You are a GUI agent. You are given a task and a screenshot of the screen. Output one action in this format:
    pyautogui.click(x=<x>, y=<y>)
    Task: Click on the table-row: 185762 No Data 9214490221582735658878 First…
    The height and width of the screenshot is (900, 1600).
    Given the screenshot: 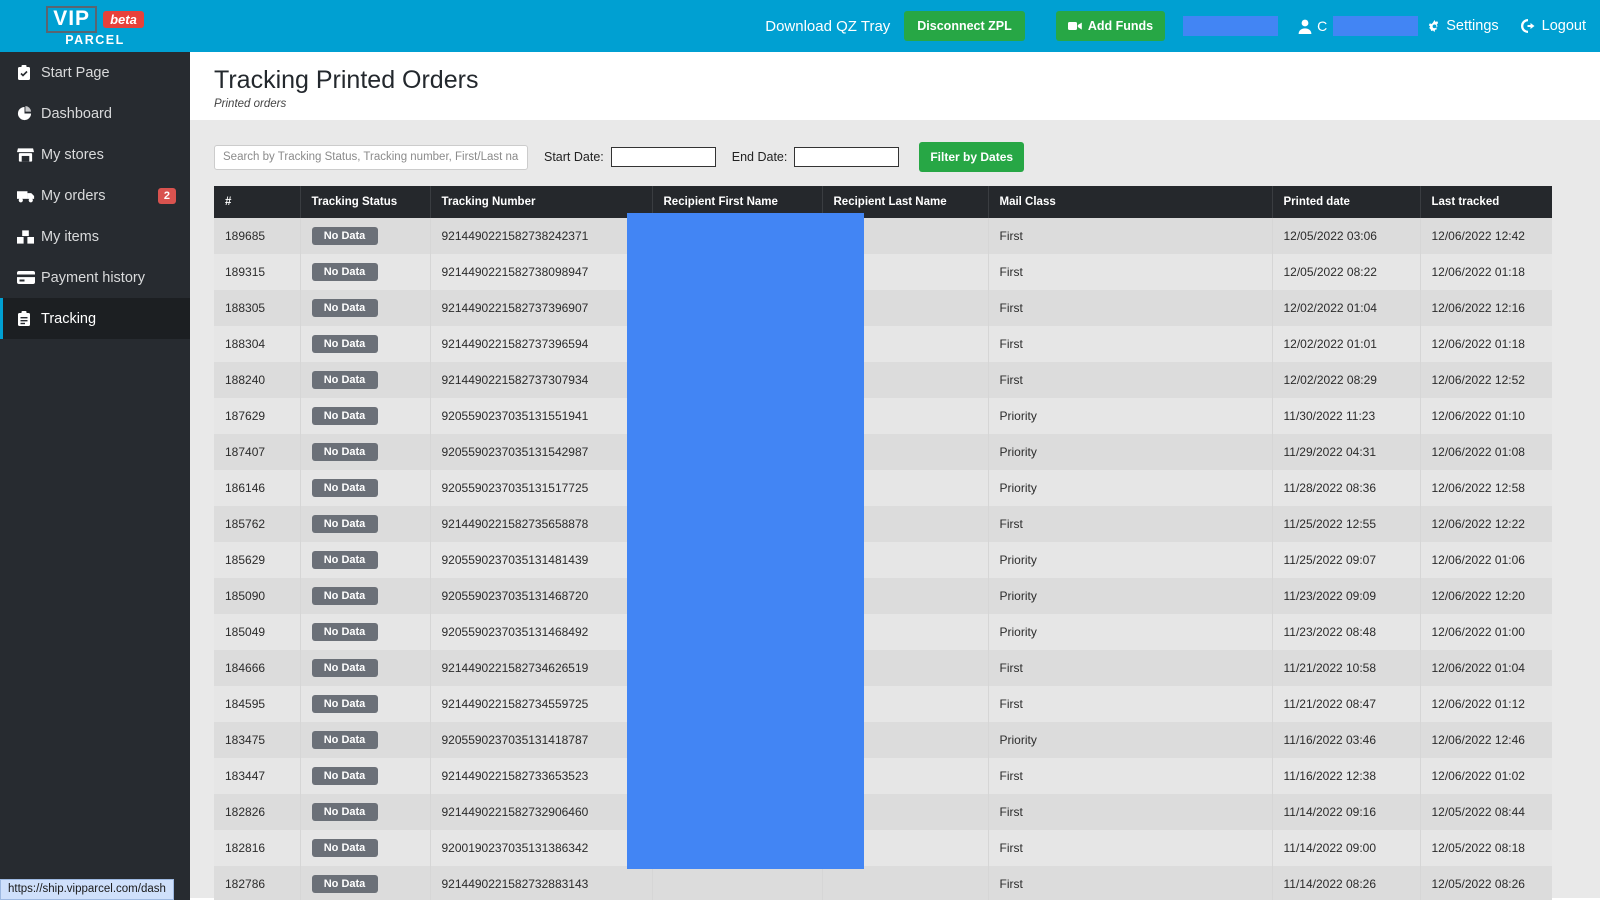 What is the action you would take?
    pyautogui.click(x=883, y=524)
    